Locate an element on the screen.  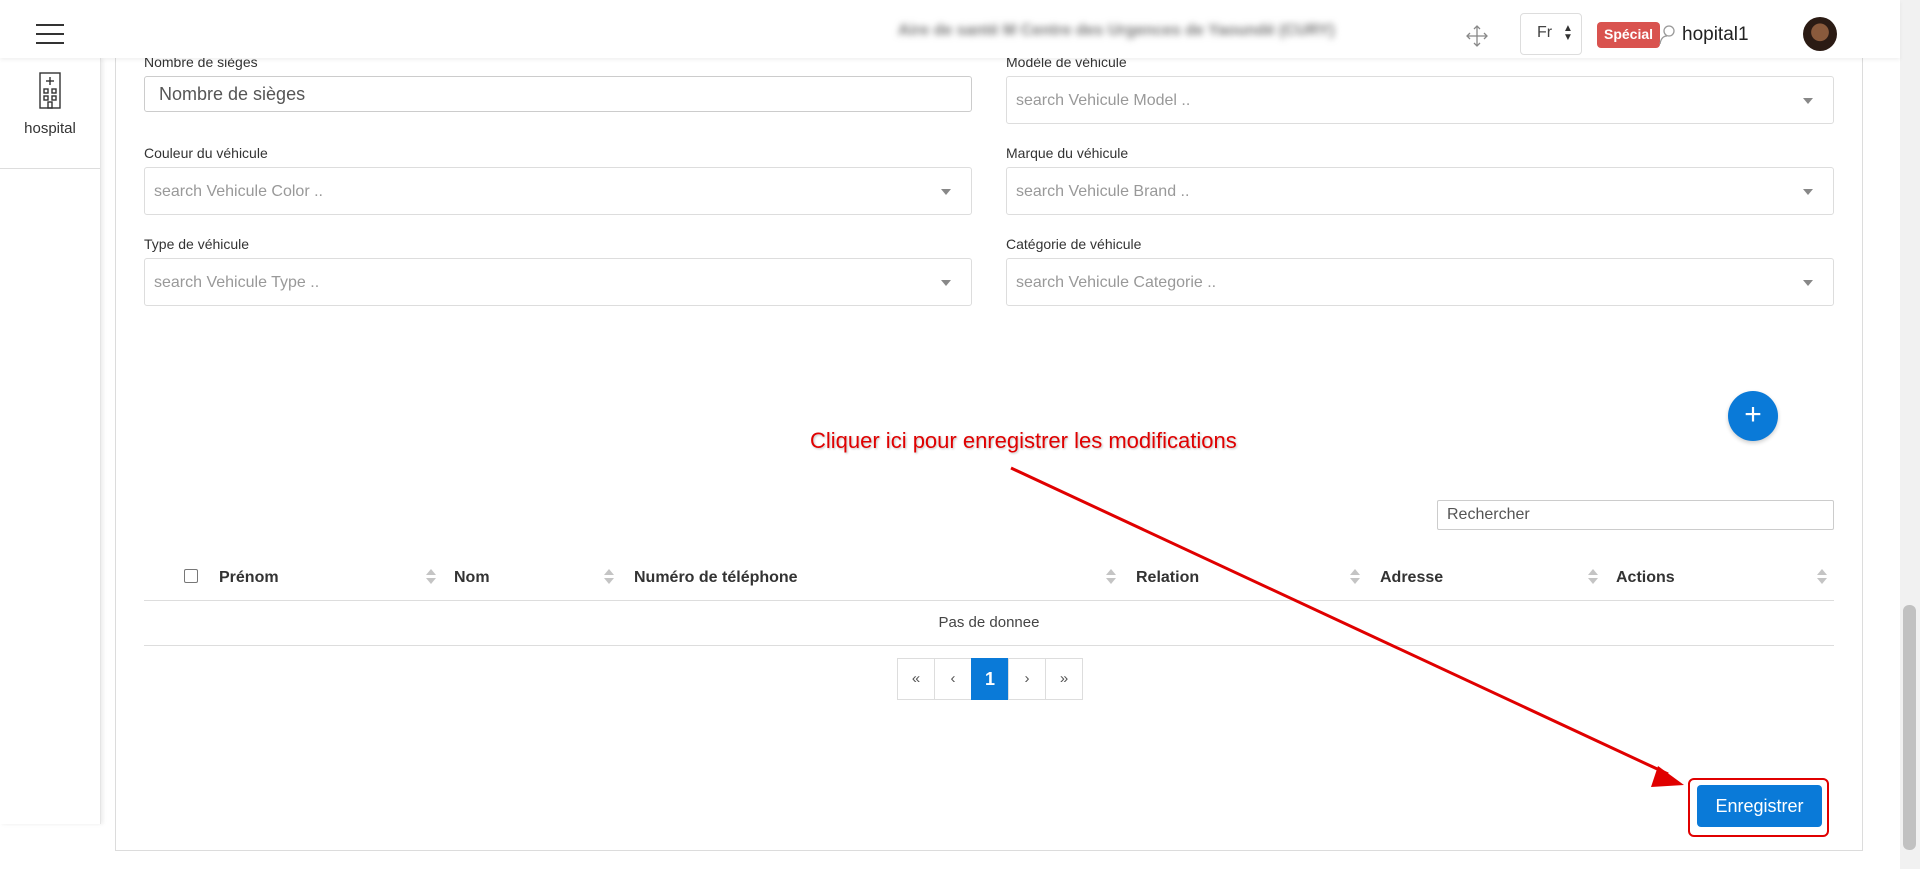
select-all-checkbox is located at coordinates (191, 576).